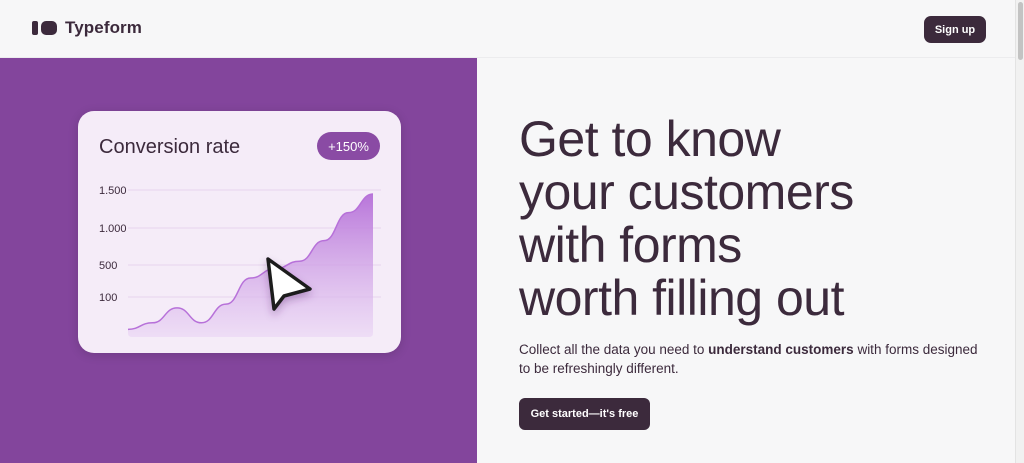 The width and height of the screenshot is (1024, 463). Describe the element at coordinates (103, 27) in the screenshot. I see `logo-text: Typeform` at that location.